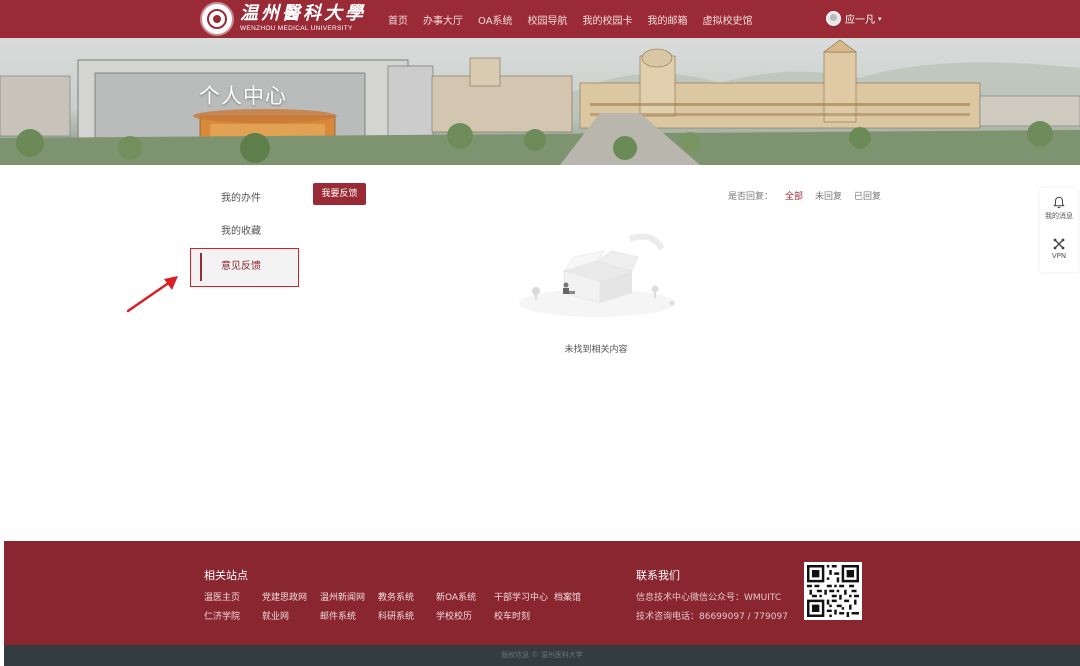 This screenshot has height=666, width=1080. What do you see at coordinates (244, 267) in the screenshot?
I see `sidebar-item-feedback: 意见反馈` at bounding box center [244, 267].